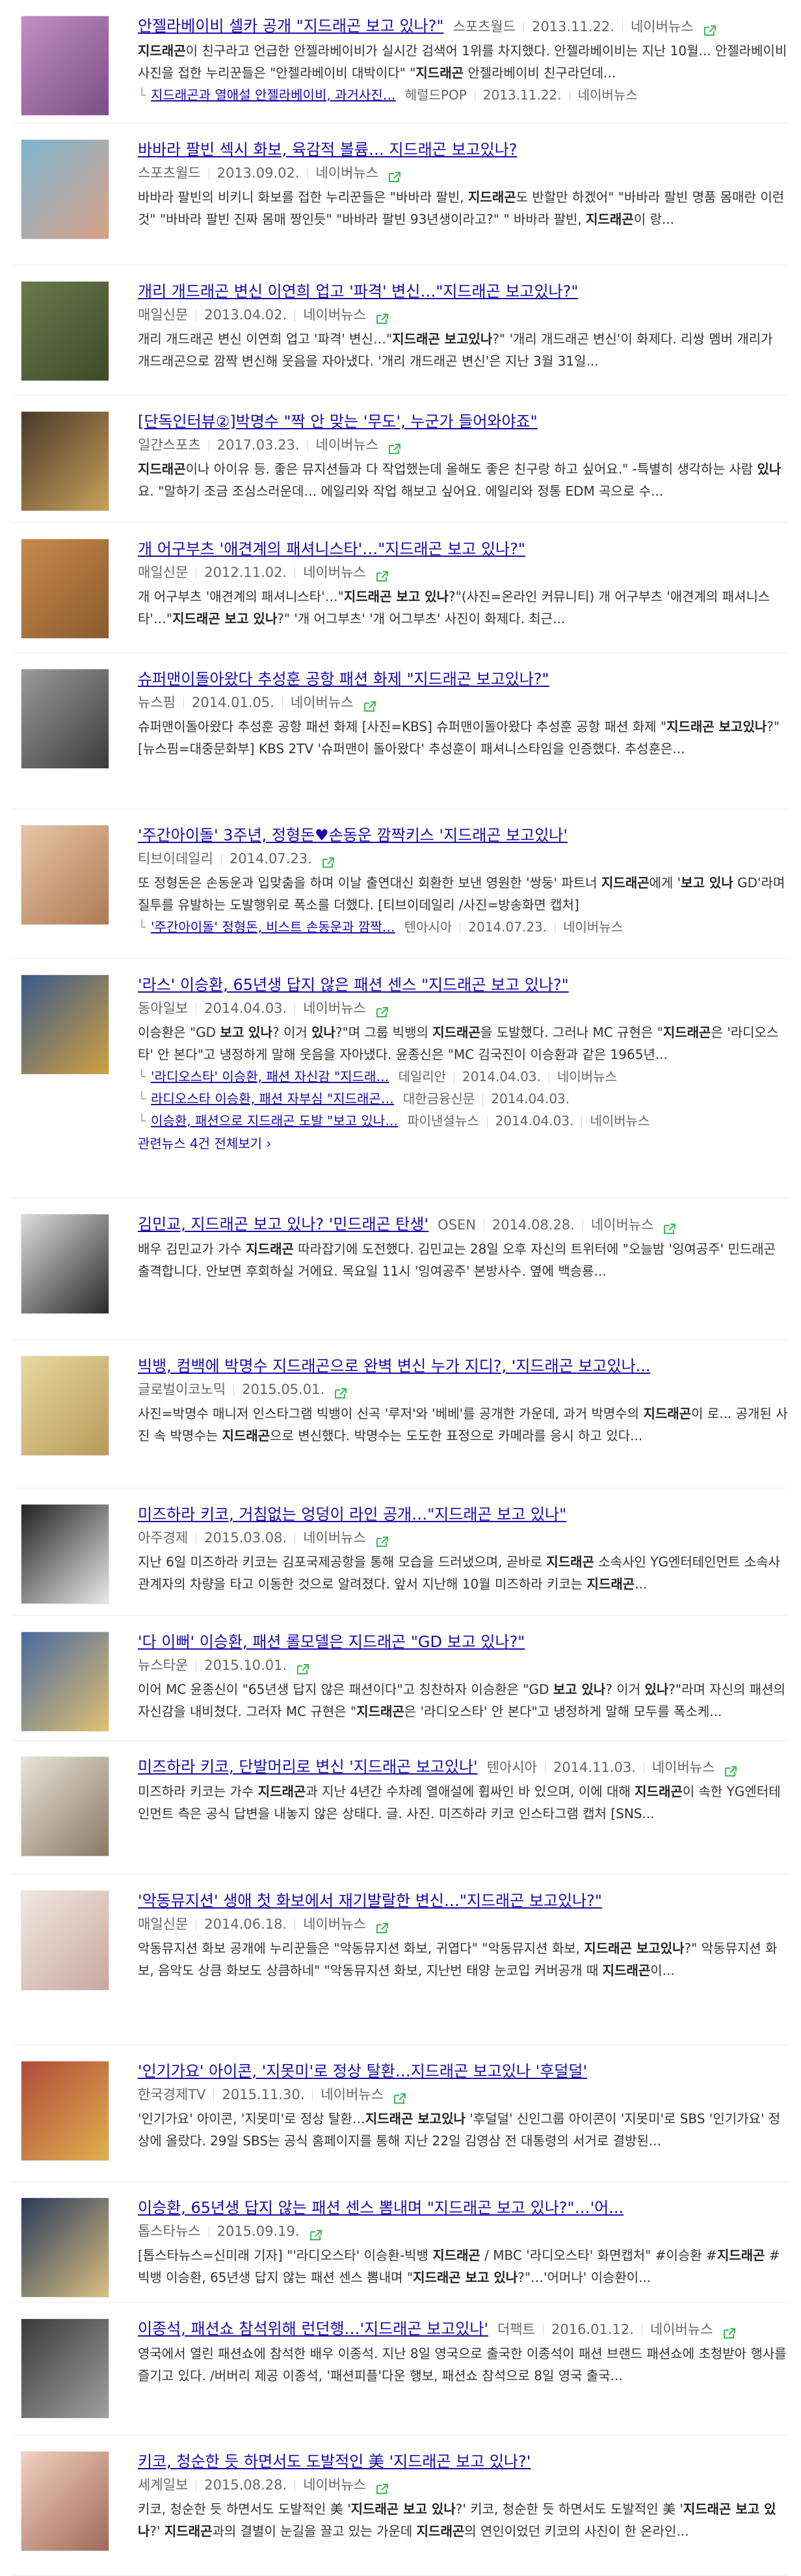 This screenshot has height=2576, width=801. I want to click on news-title-link: '주간아이돌' 3주년, 정형돈♥손동운 깜짝키스 '지드래곤 보고있나', so click(353, 835).